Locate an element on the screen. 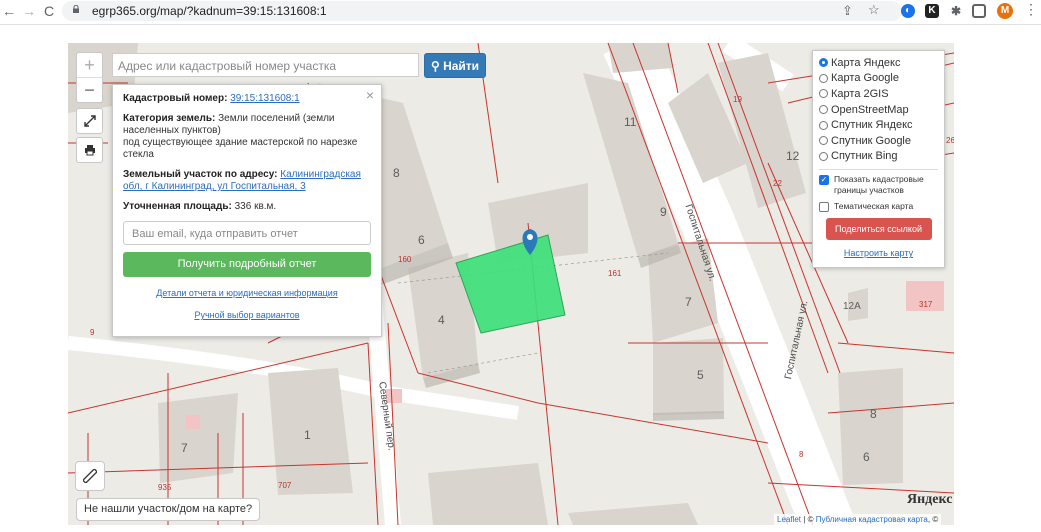 The image size is (1041, 532). house-number: 12 is located at coordinates (793, 156).